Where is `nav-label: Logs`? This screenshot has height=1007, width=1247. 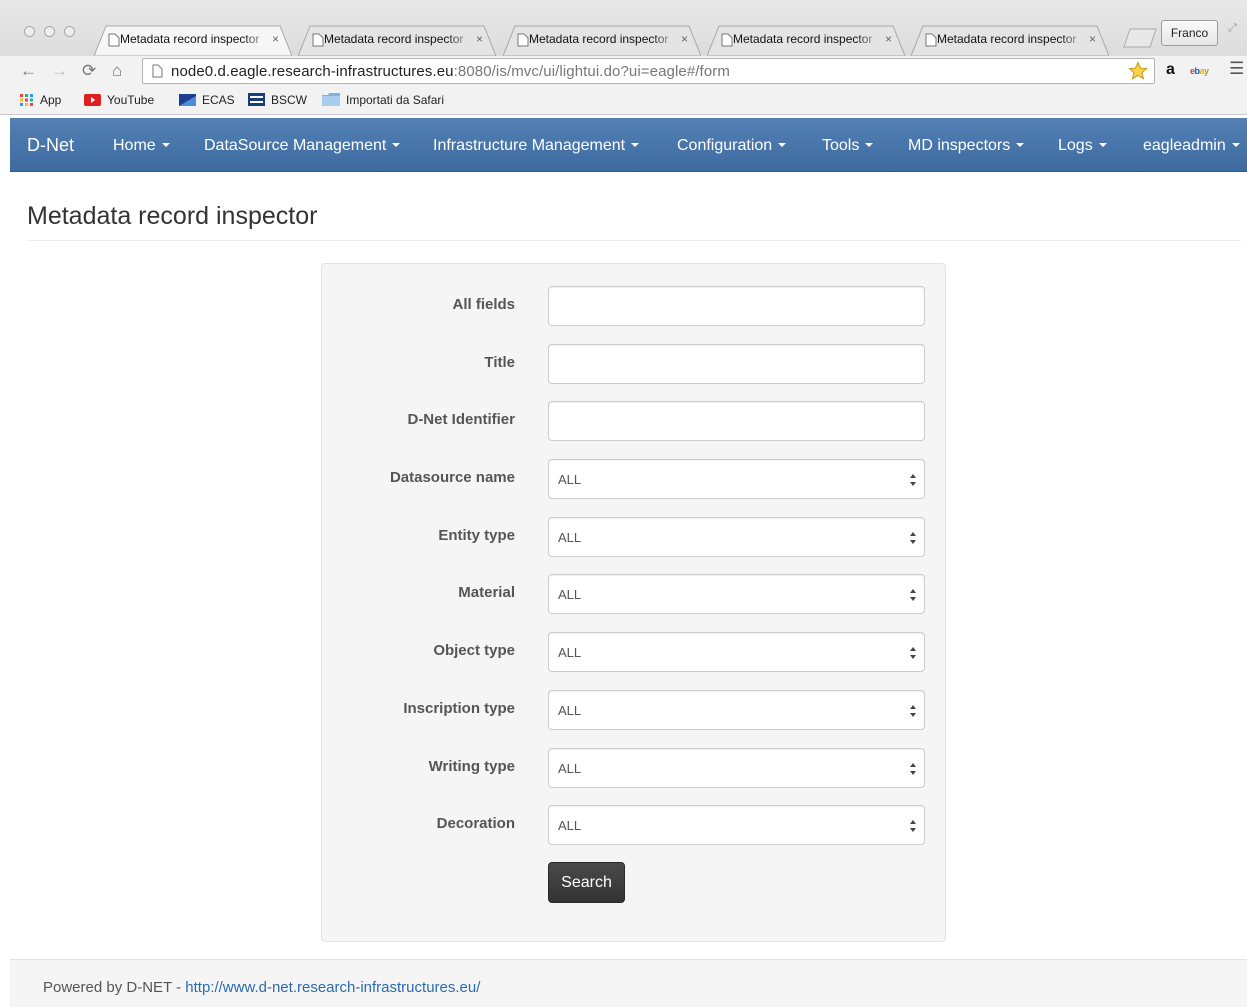 nav-label: Logs is located at coordinates (1075, 145).